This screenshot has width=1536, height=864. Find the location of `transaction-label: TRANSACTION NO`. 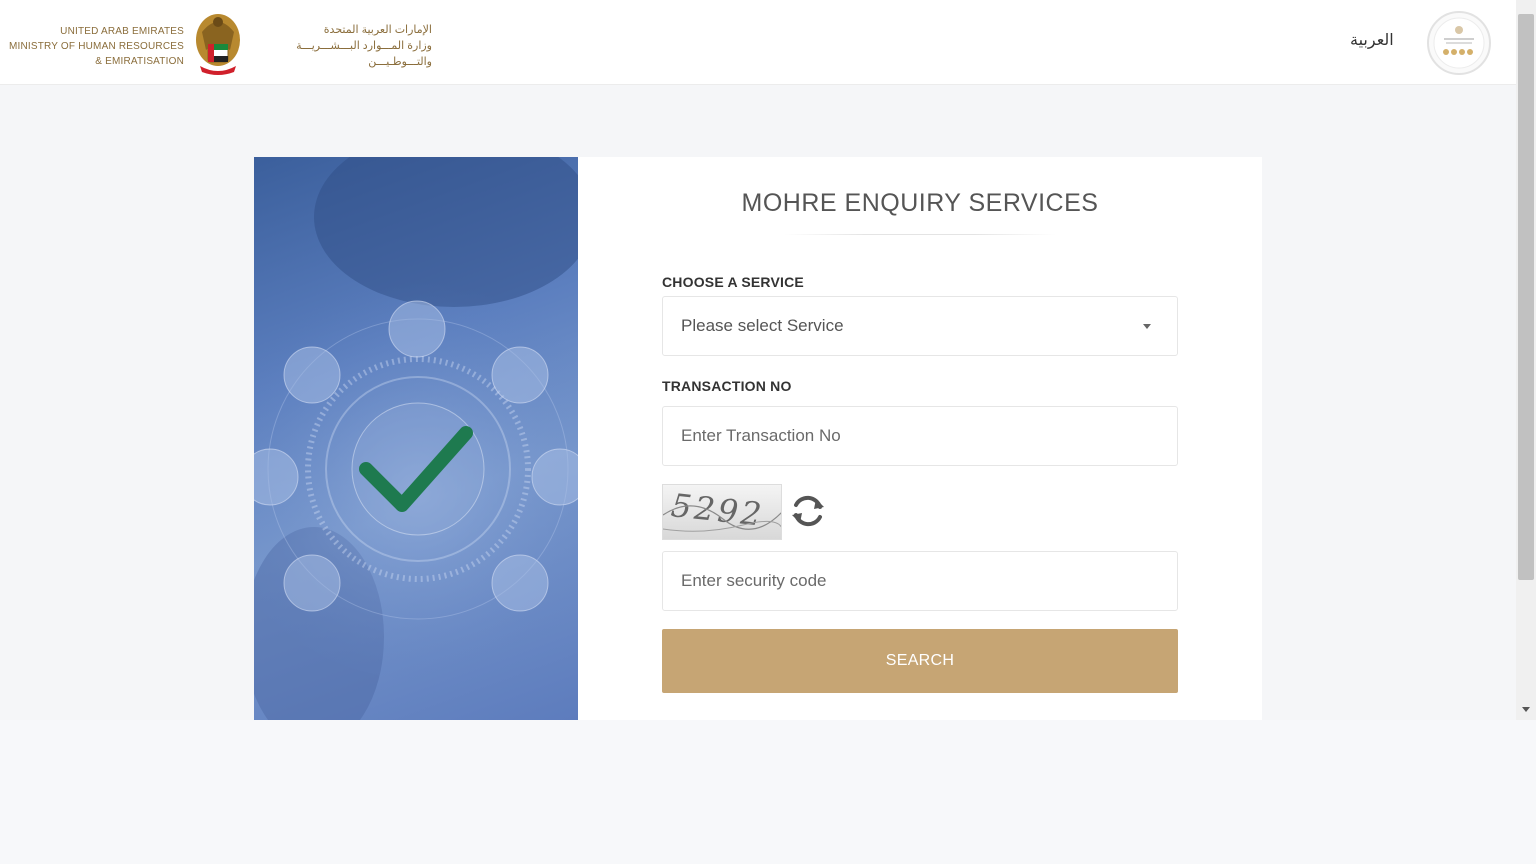

transaction-label: TRANSACTION NO is located at coordinates (727, 386).